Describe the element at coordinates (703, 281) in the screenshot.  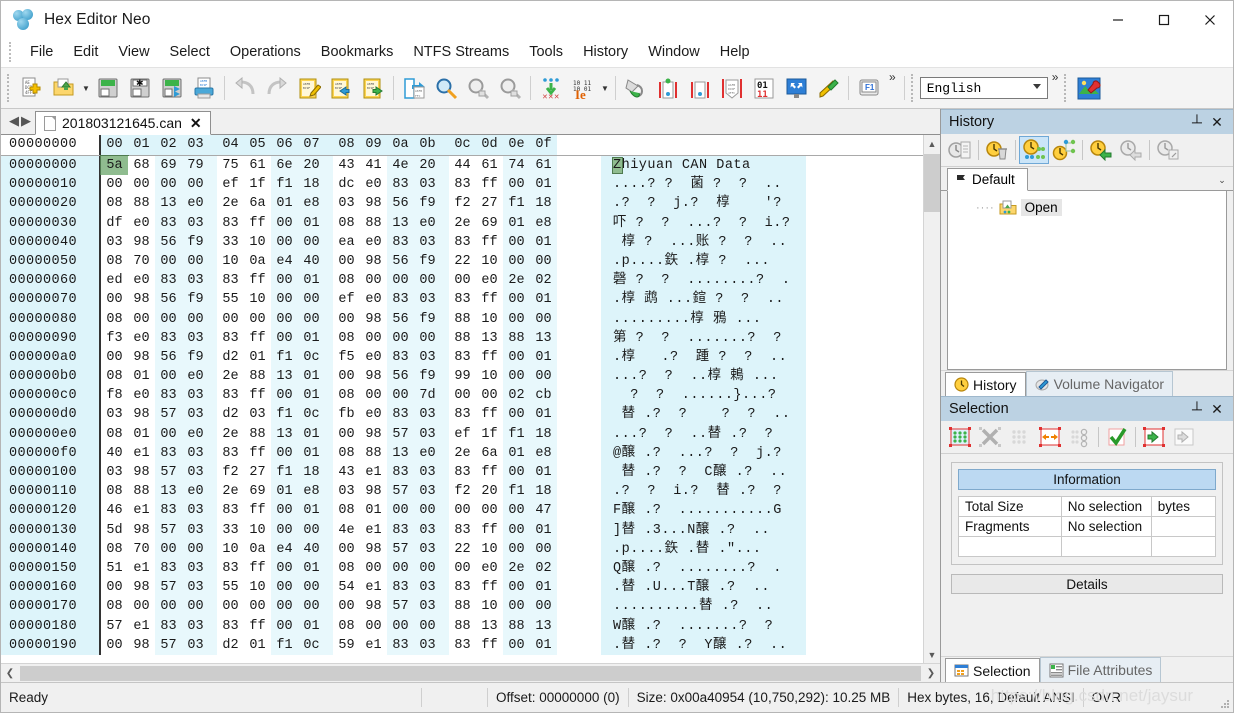
I see `ascii-cell: 磬 ? ? ........? .` at that location.